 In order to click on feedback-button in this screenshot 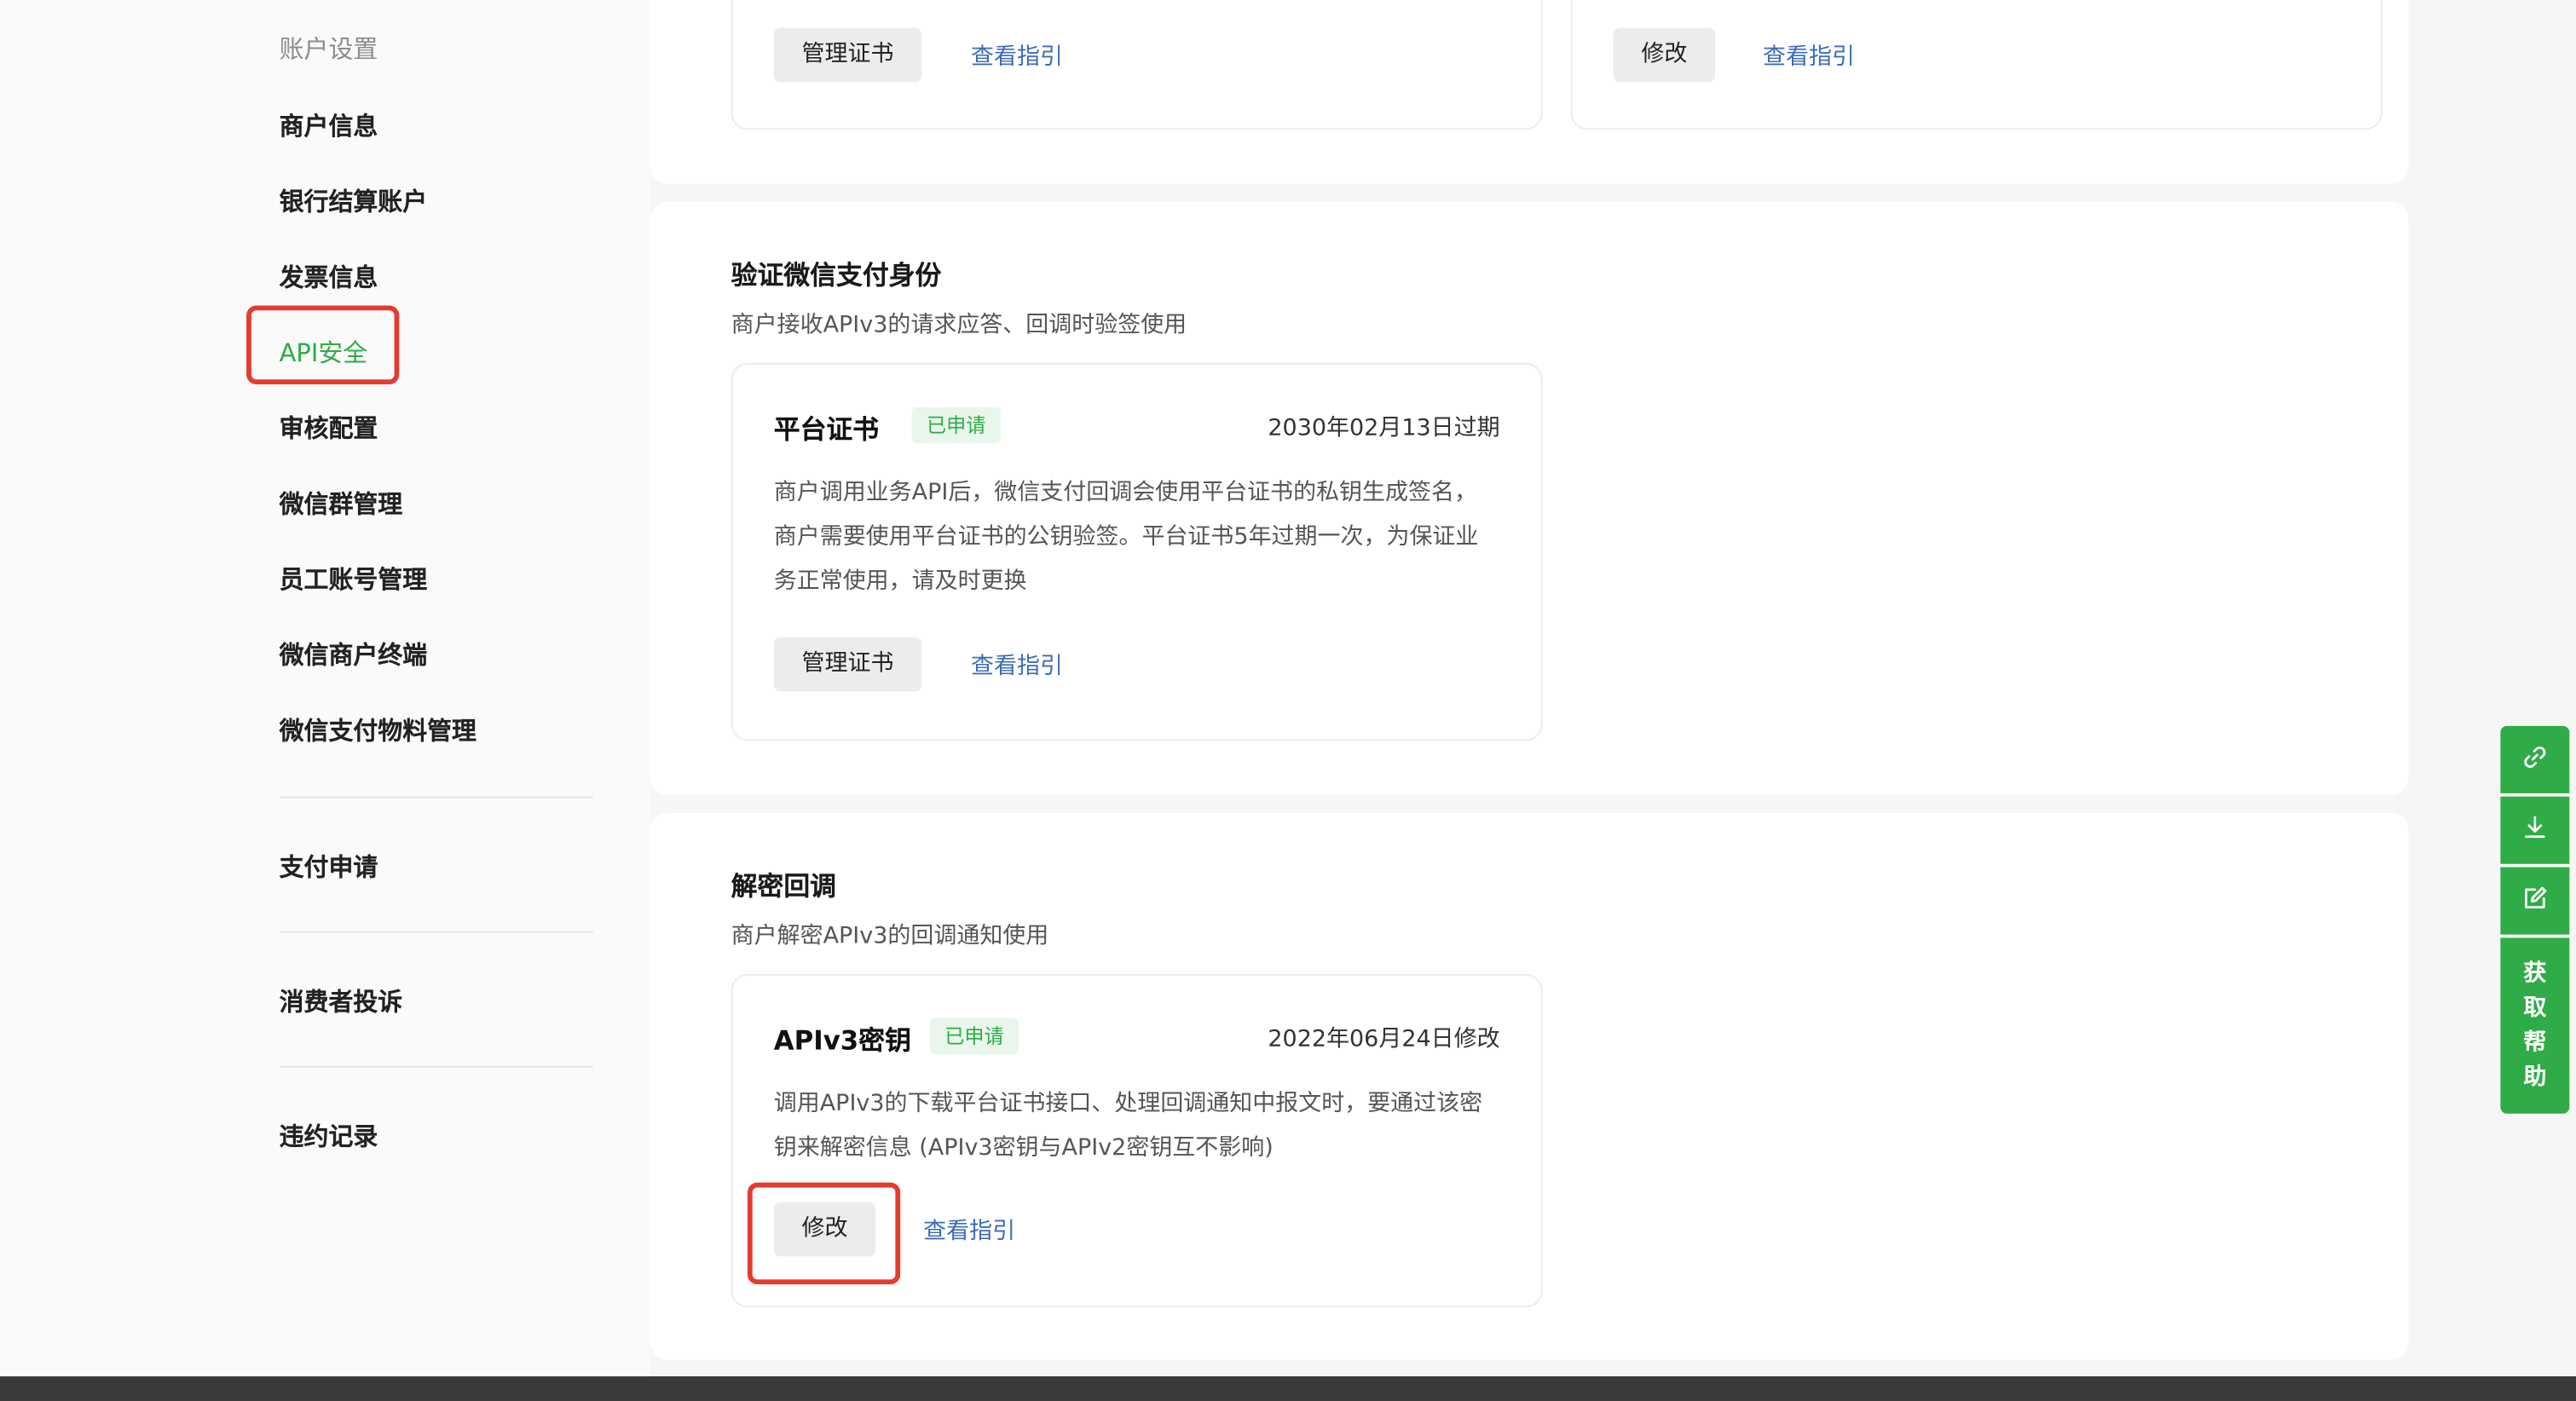, I will do `click(2535, 901)`.